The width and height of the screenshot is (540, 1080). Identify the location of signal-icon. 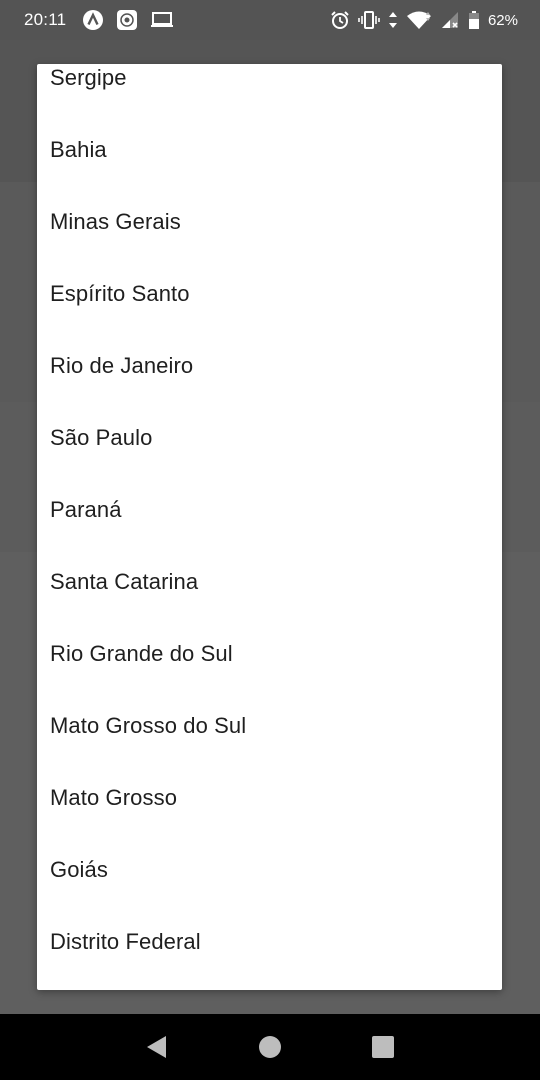
(450, 20).